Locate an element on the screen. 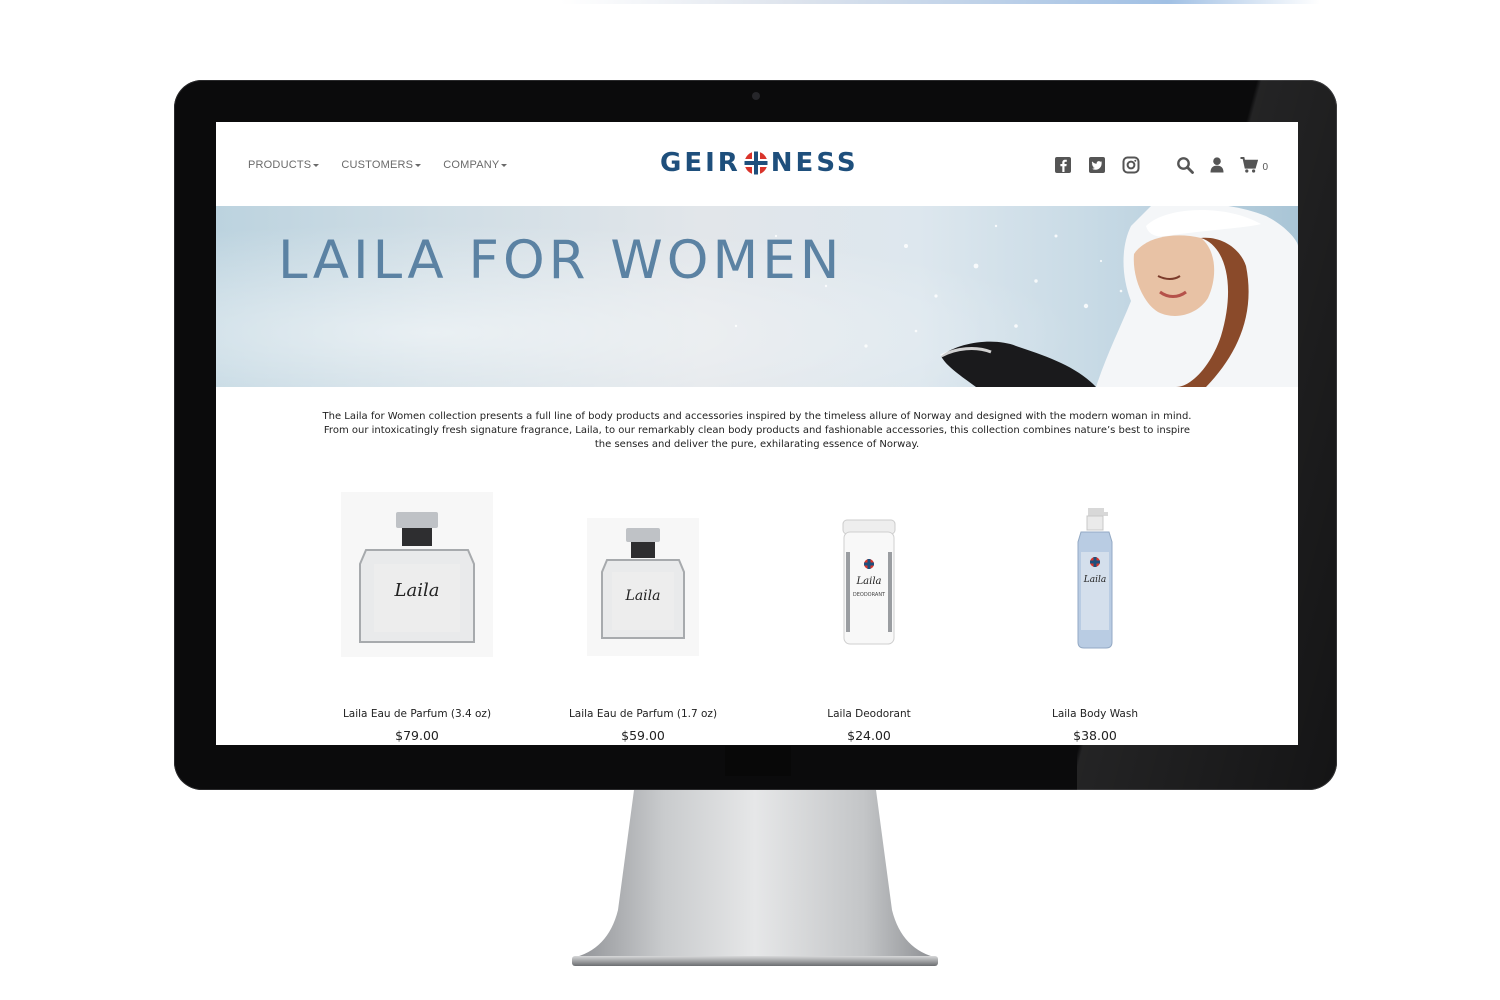 The width and height of the screenshot is (1500, 1000). twitter-icon is located at coordinates (1097, 165).